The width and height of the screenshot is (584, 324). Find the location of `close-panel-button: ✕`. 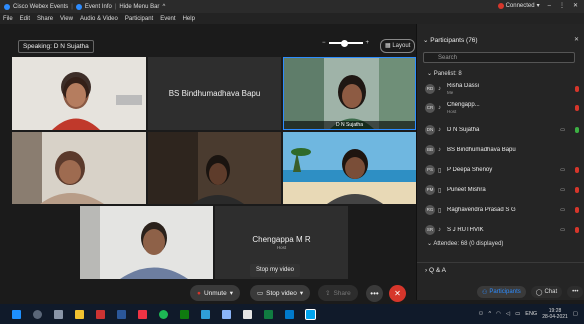

close-panel-button: ✕ is located at coordinates (576, 39).